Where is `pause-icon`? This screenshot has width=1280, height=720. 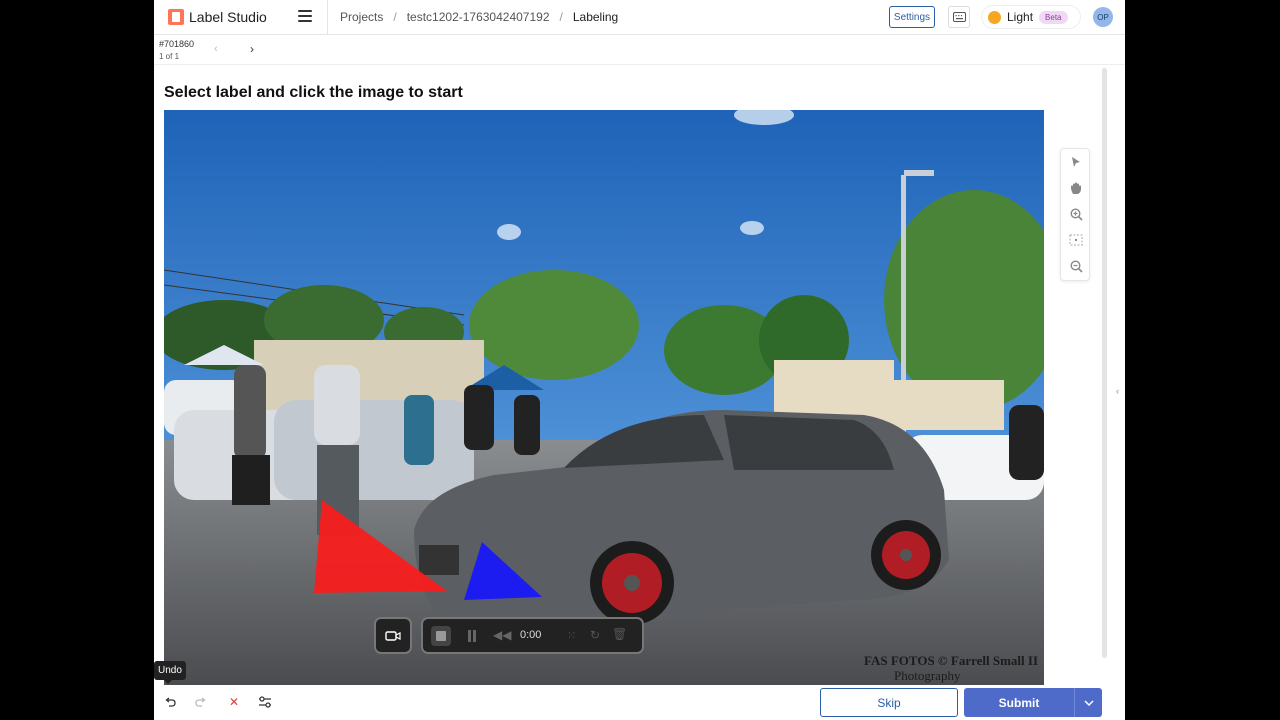 pause-icon is located at coordinates (472, 636).